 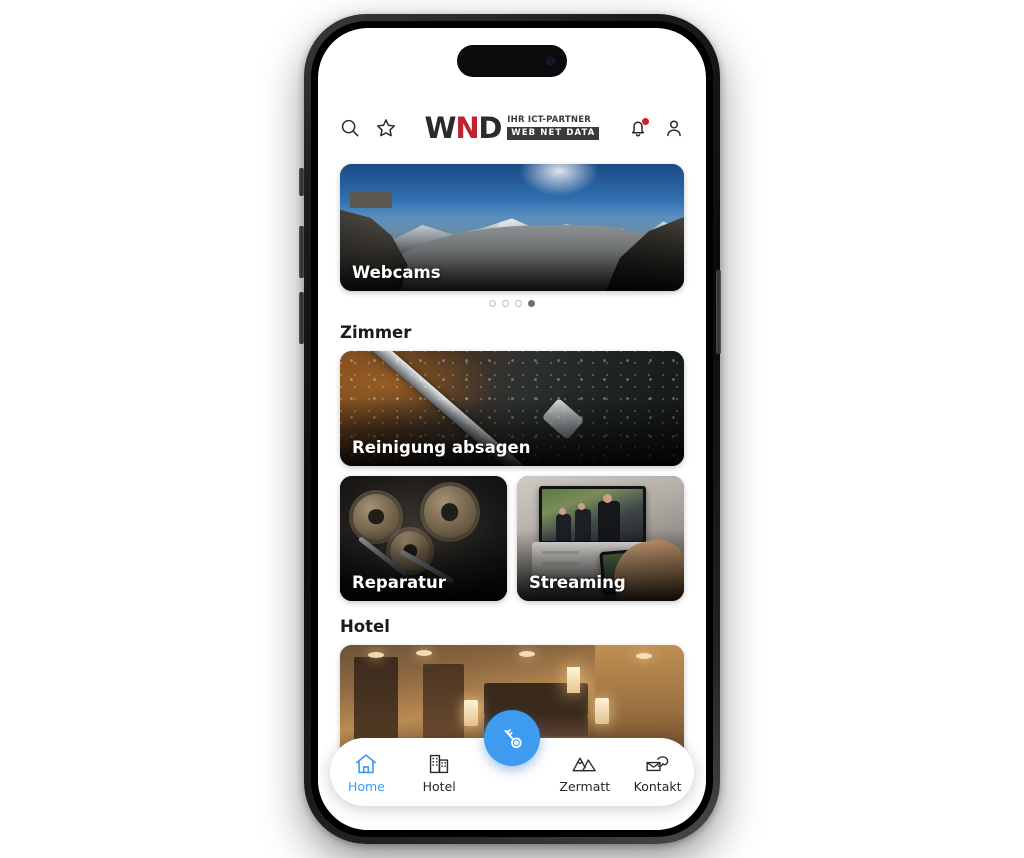 I want to click on power-button, so click(x=718, y=312).